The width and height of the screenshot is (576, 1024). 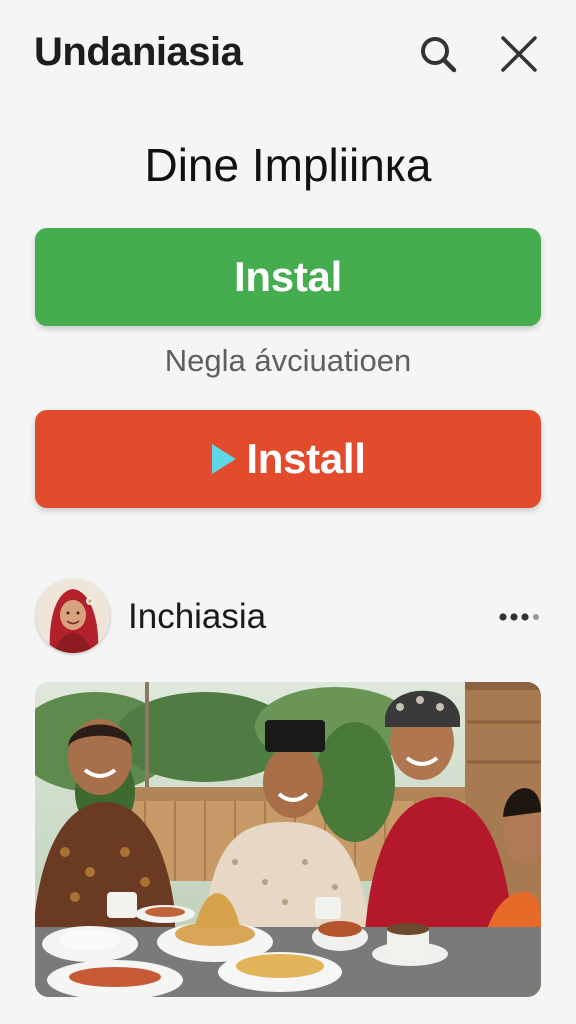 I want to click on search-icon, so click(x=439, y=55).